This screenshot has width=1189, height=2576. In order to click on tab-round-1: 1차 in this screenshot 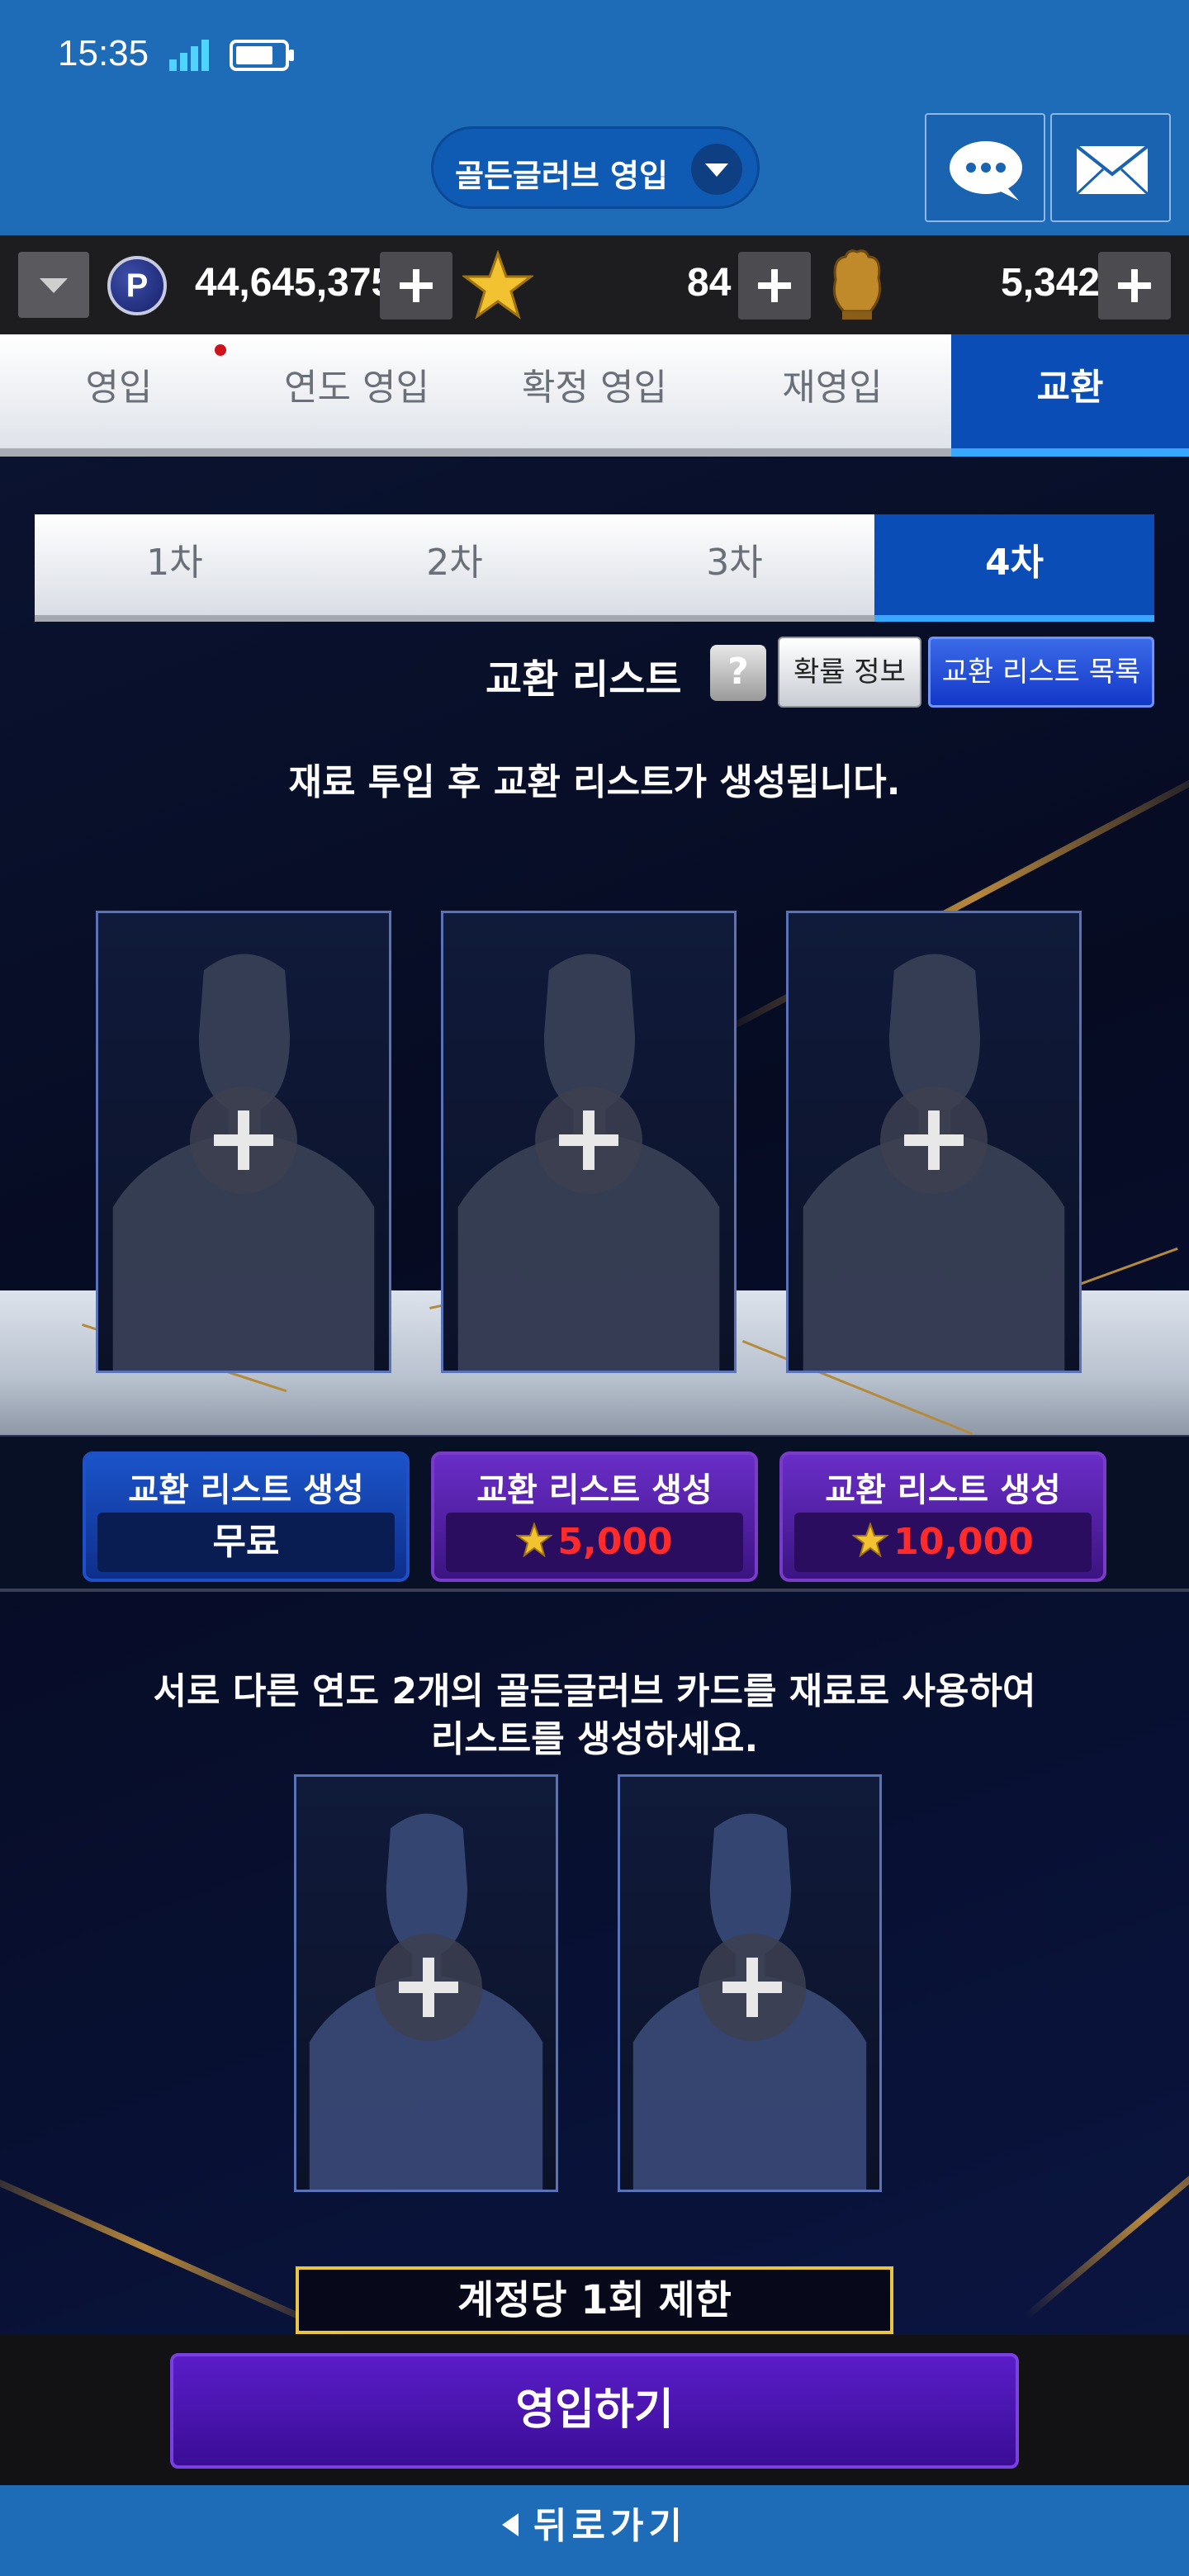, I will do `click(175, 564)`.